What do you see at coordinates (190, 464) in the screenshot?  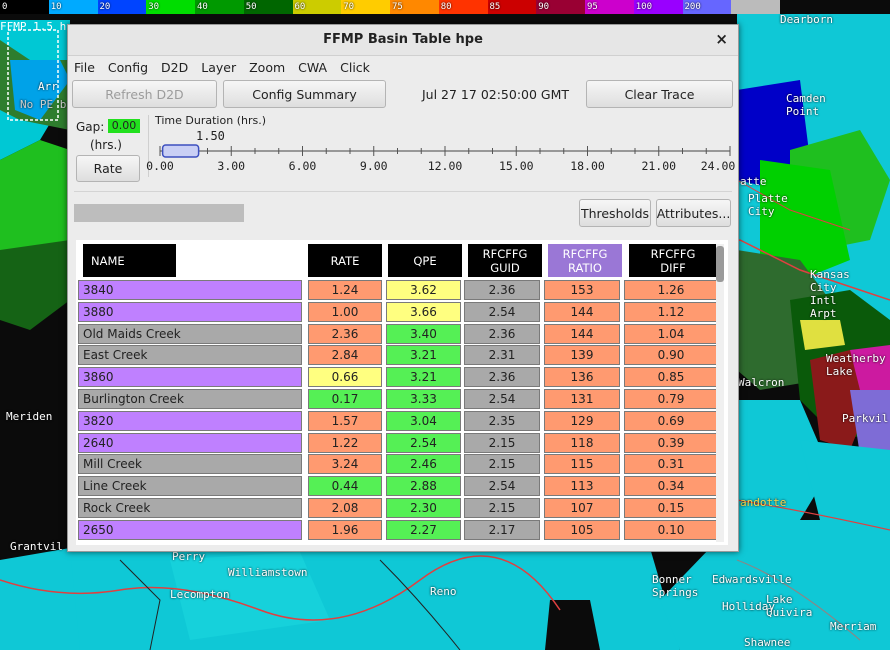 I see `basin-name-cell: Mill Creek` at bounding box center [190, 464].